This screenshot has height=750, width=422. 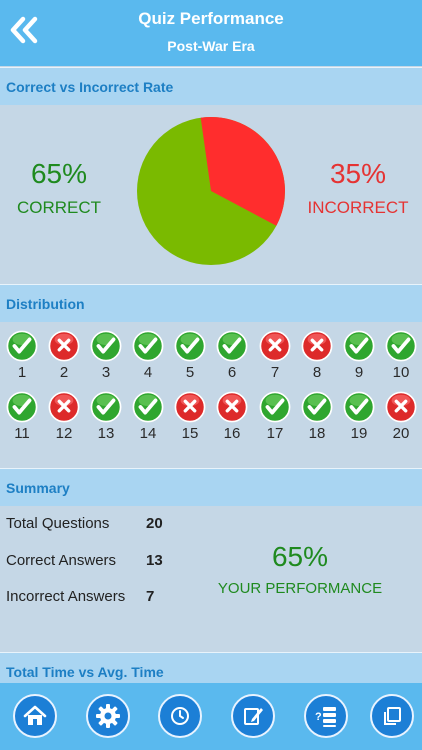 I want to click on question-number: 16, so click(x=232, y=433).